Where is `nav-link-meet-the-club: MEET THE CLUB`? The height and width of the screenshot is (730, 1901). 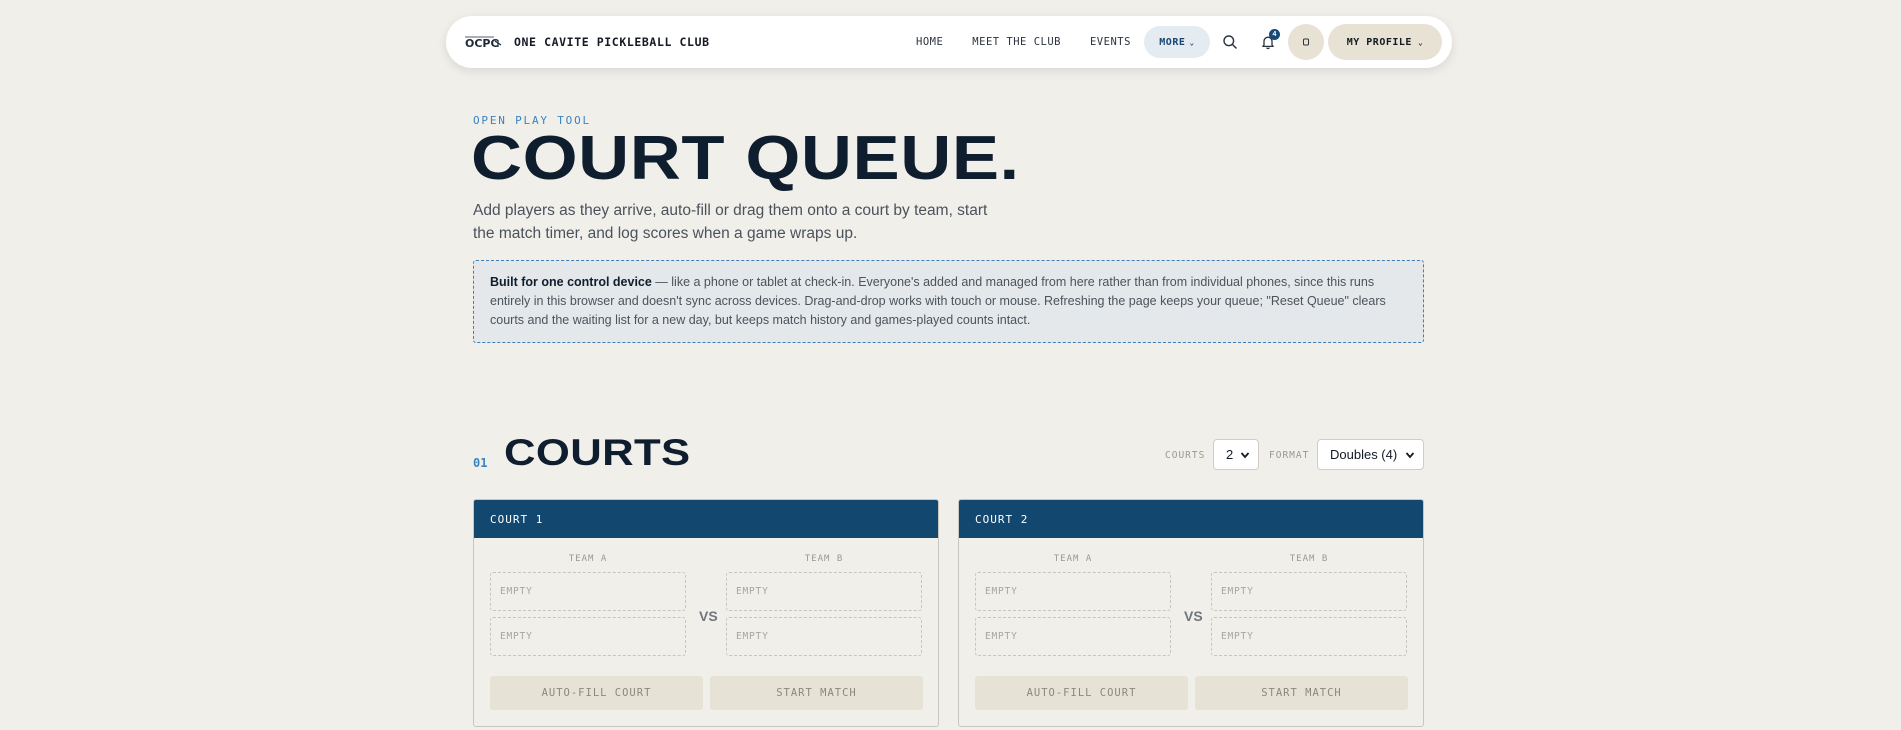 nav-link-meet-the-club: MEET THE CLUB is located at coordinates (1016, 42).